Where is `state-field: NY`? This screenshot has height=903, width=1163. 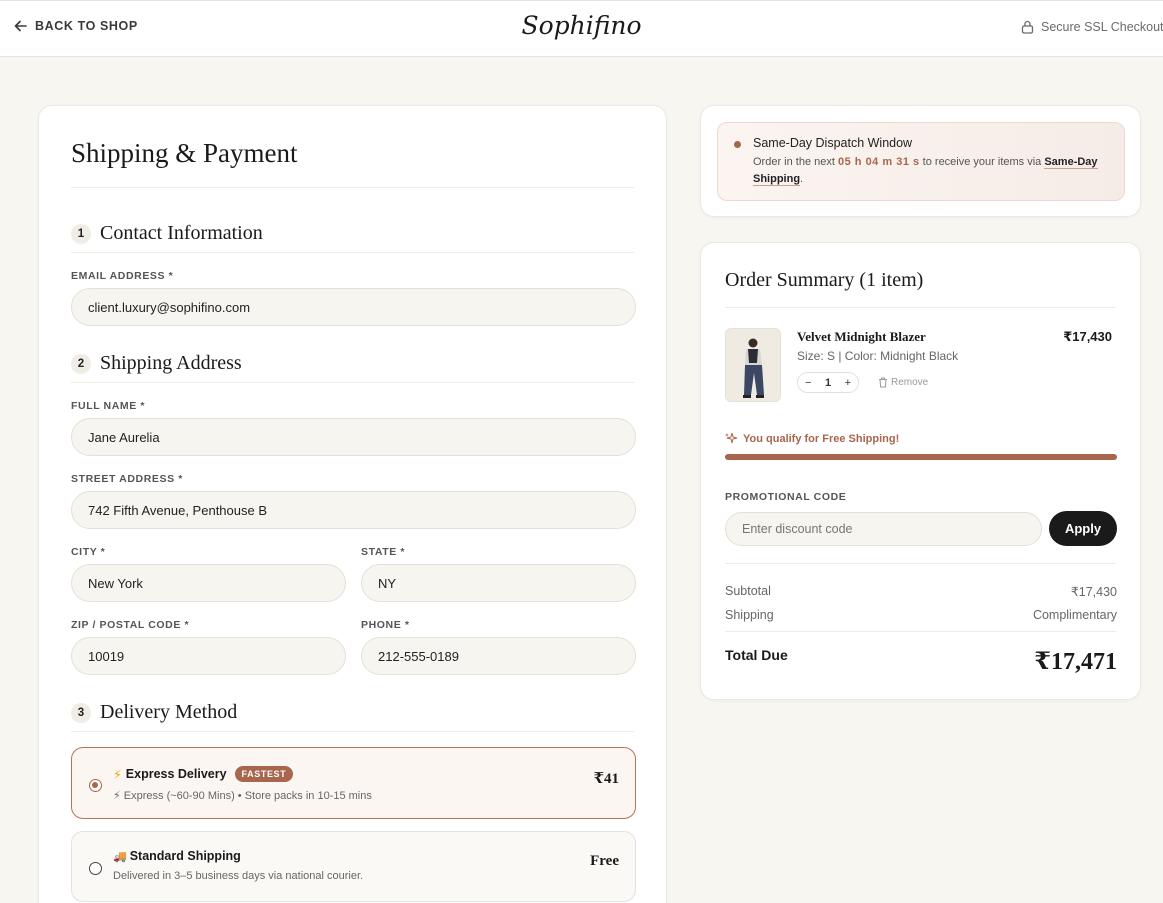
state-field: NY is located at coordinates (498, 583).